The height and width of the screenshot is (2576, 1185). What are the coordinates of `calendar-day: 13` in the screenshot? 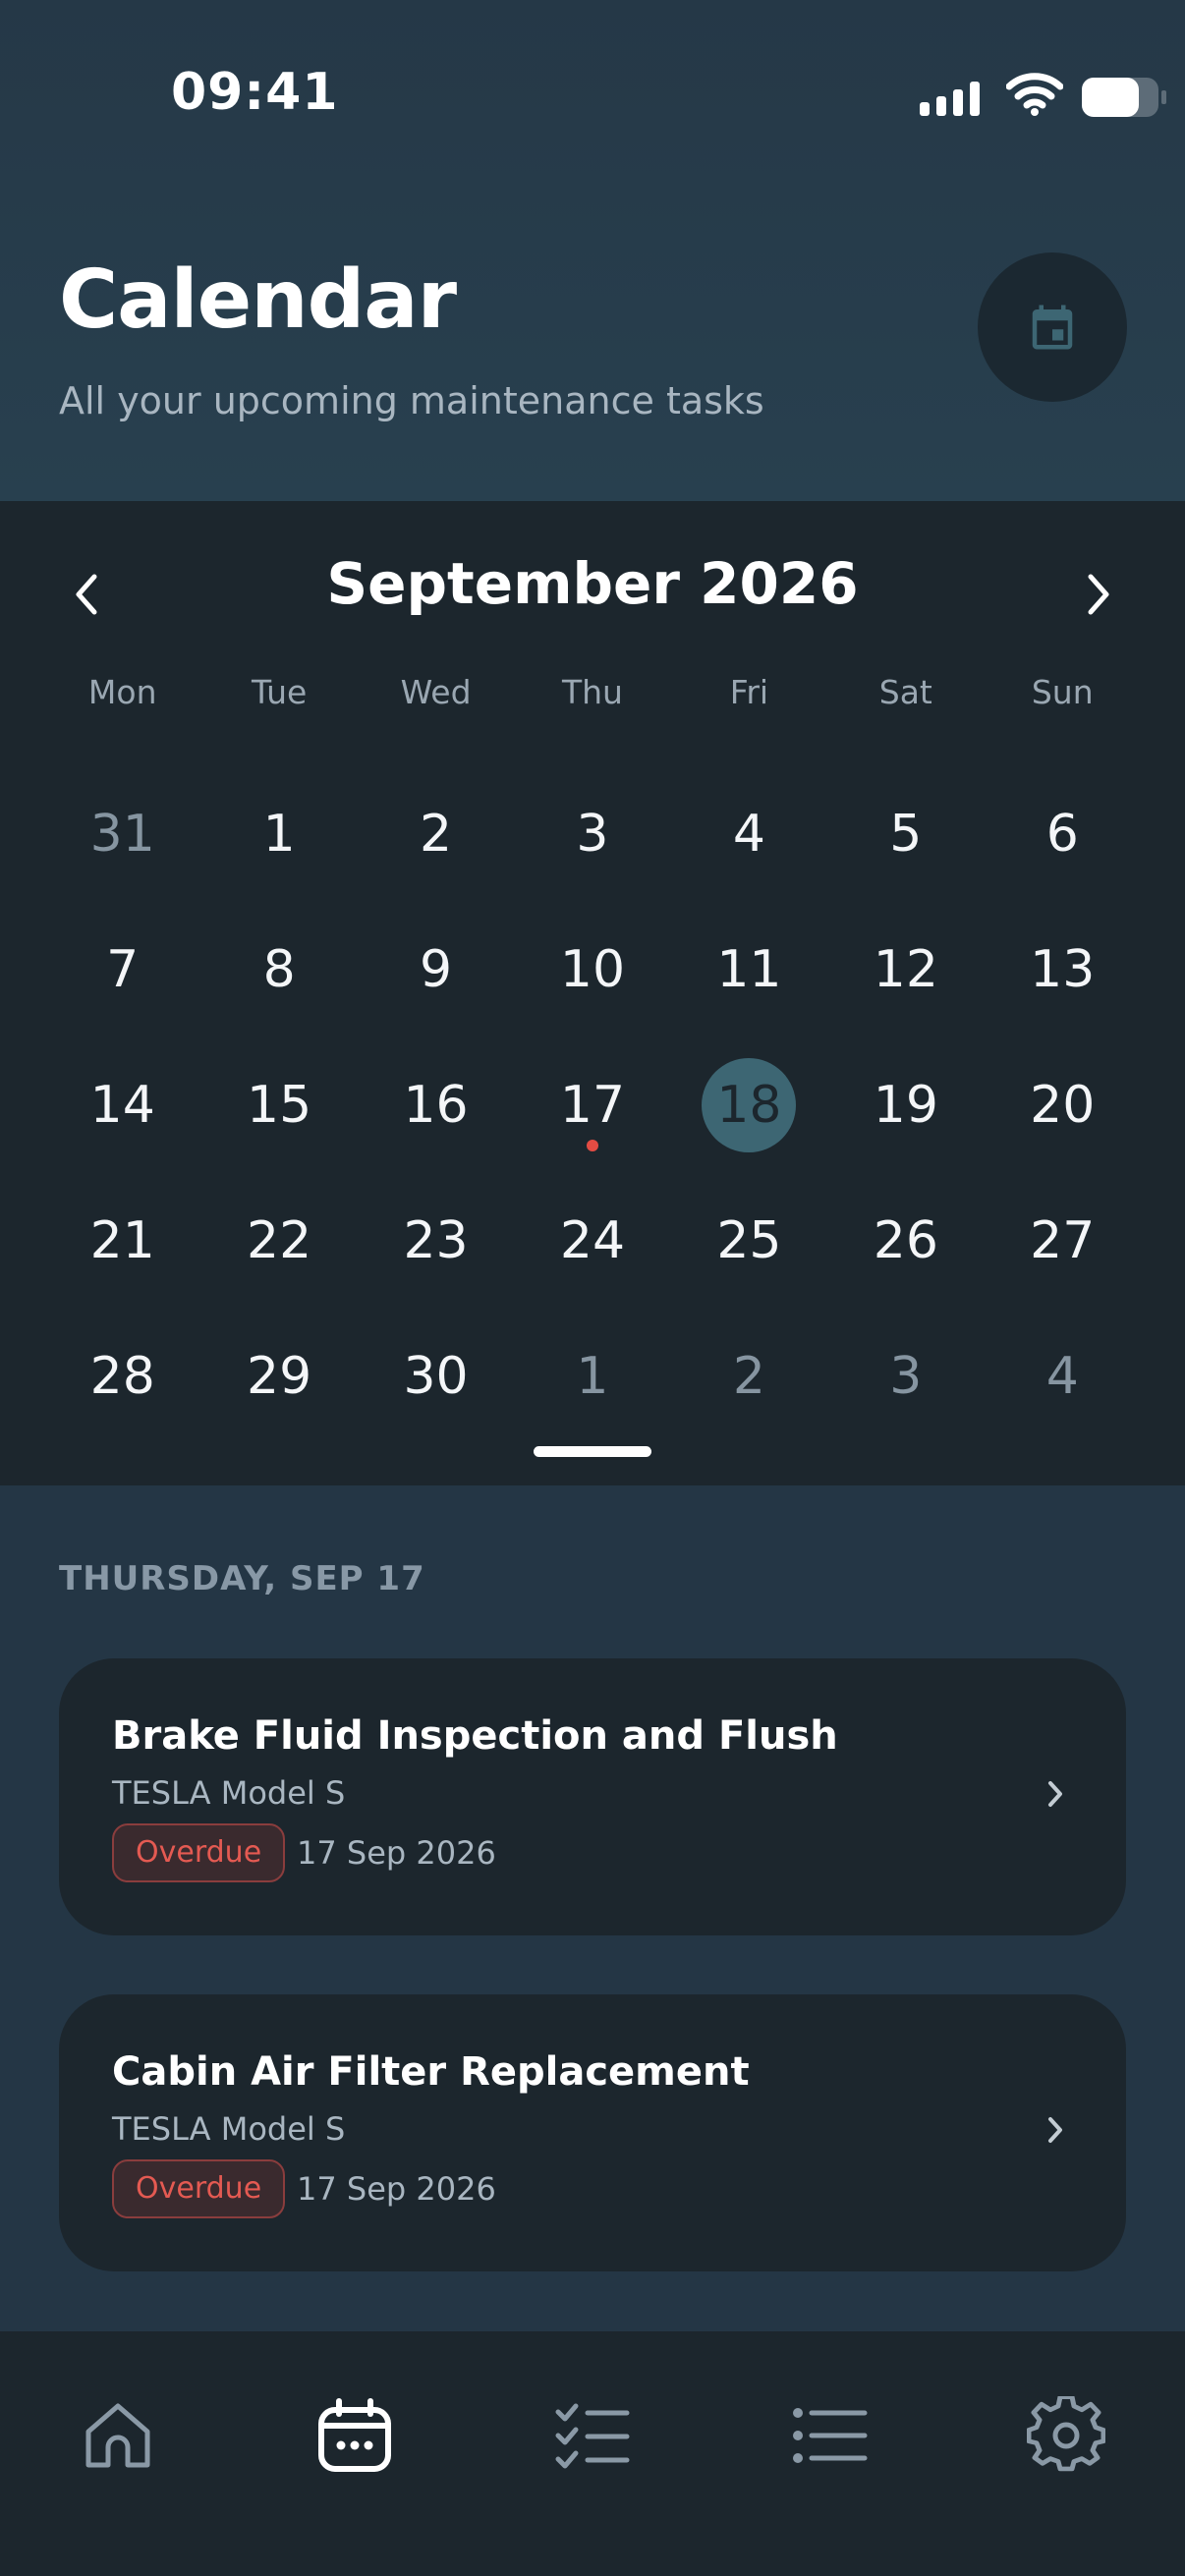 It's located at (1063, 969).